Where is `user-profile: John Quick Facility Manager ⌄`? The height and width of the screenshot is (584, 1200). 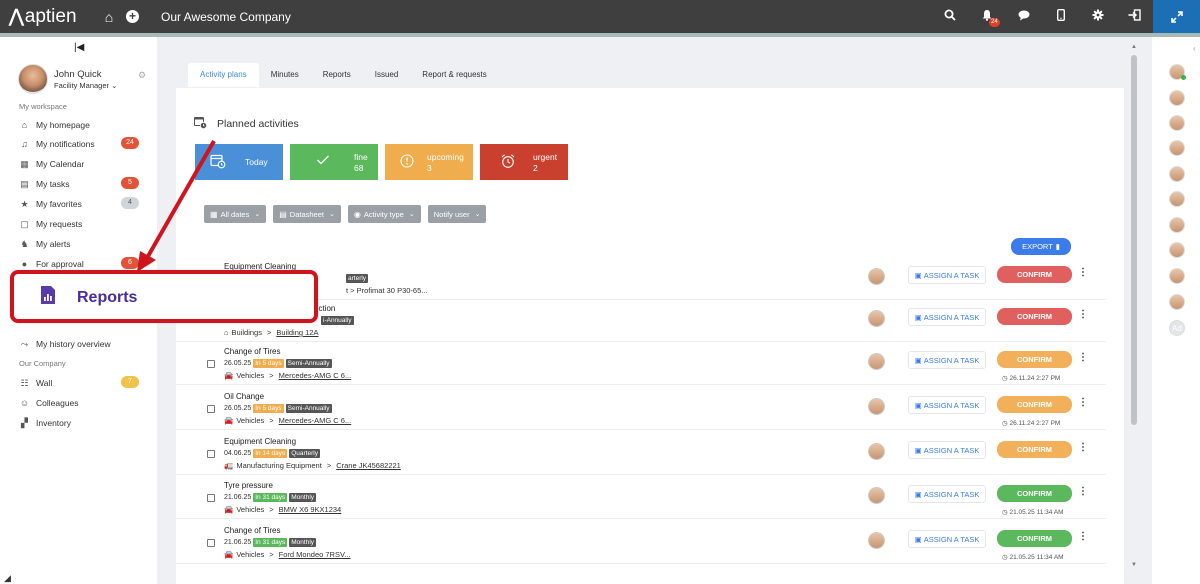 user-profile: John Quick Facility Manager ⌄ is located at coordinates (67, 79).